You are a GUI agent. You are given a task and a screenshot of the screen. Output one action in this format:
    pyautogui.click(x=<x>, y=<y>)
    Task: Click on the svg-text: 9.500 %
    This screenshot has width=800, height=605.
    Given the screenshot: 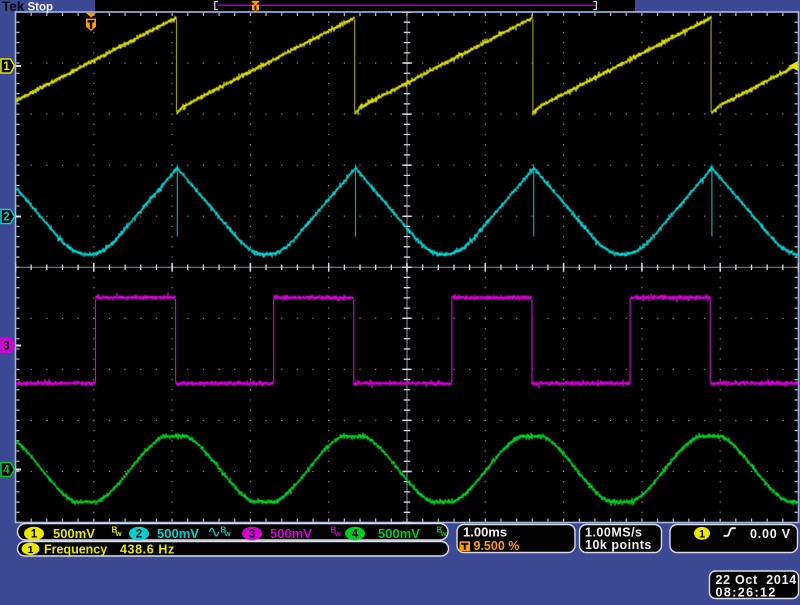 What is the action you would take?
    pyautogui.click(x=497, y=546)
    